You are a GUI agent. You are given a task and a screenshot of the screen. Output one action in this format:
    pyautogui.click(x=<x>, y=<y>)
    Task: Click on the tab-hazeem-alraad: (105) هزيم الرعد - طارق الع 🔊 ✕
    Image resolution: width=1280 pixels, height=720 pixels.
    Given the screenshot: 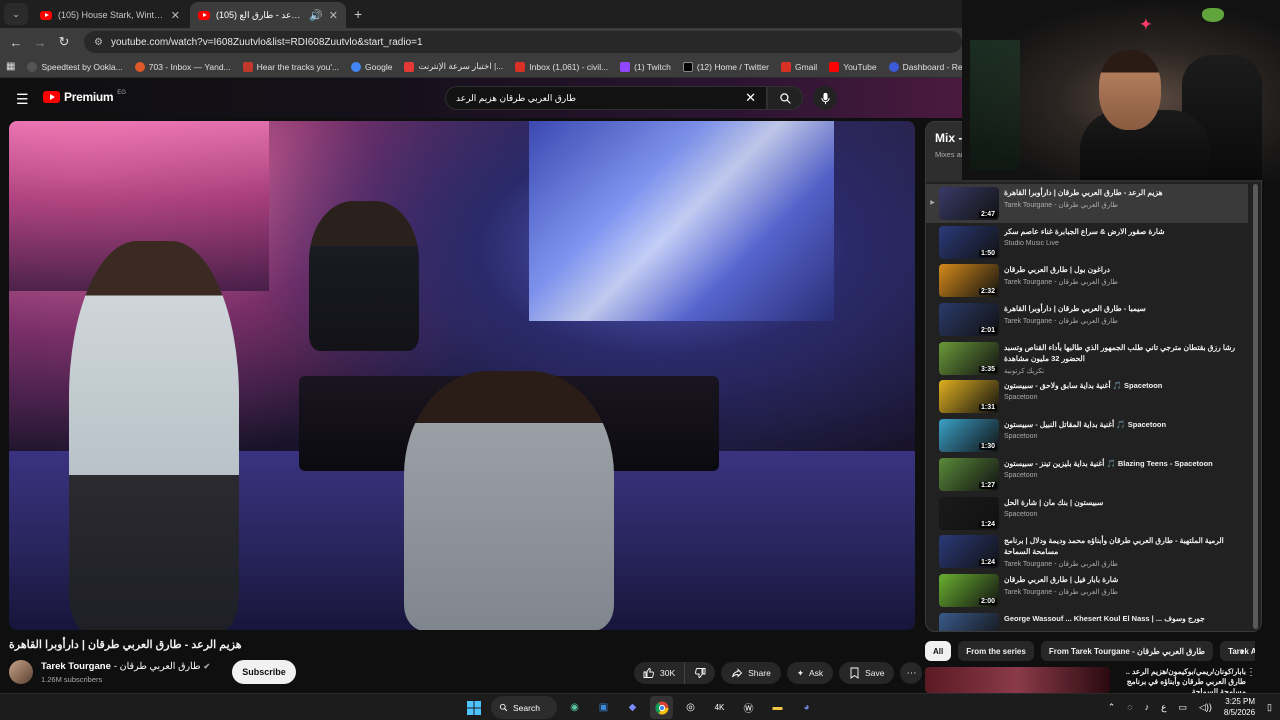 What is the action you would take?
    pyautogui.click(x=268, y=15)
    